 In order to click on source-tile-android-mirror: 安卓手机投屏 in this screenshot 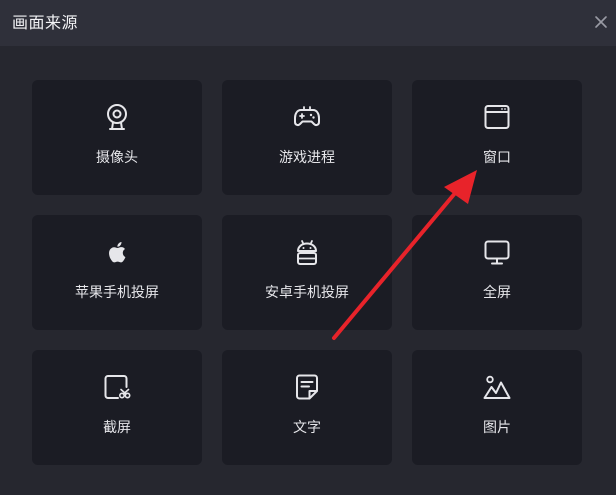, I will do `click(307, 272)`.